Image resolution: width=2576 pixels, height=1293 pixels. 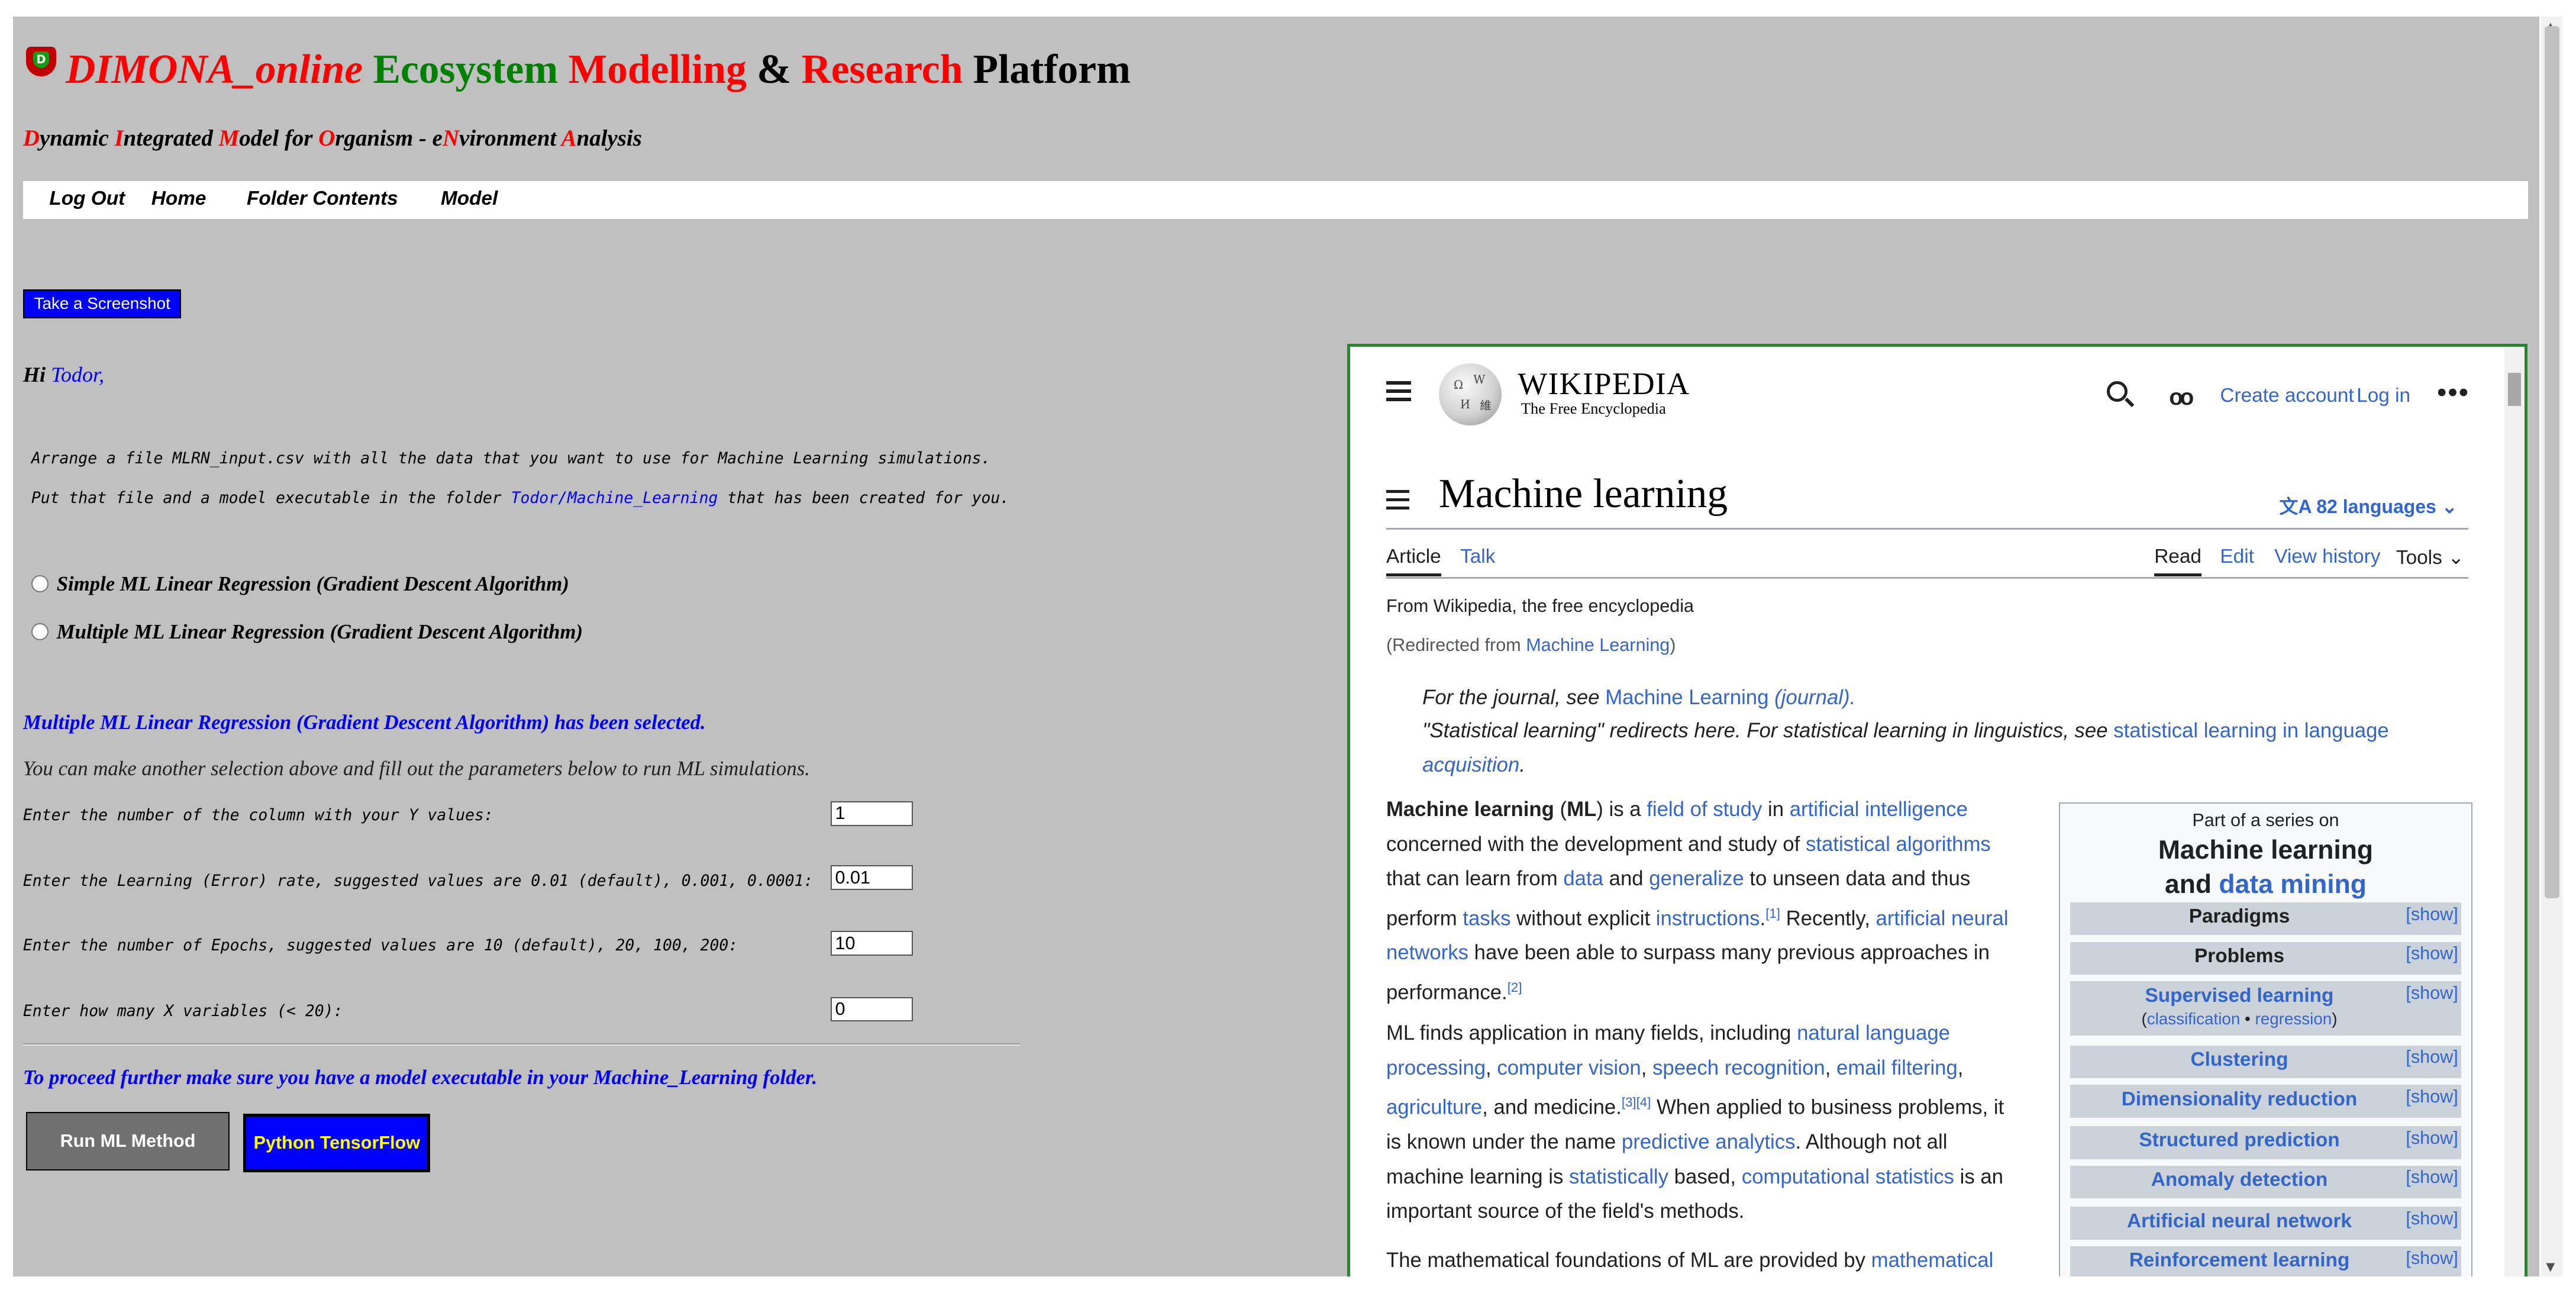 I want to click on article-link: statistically, so click(x=1618, y=1177).